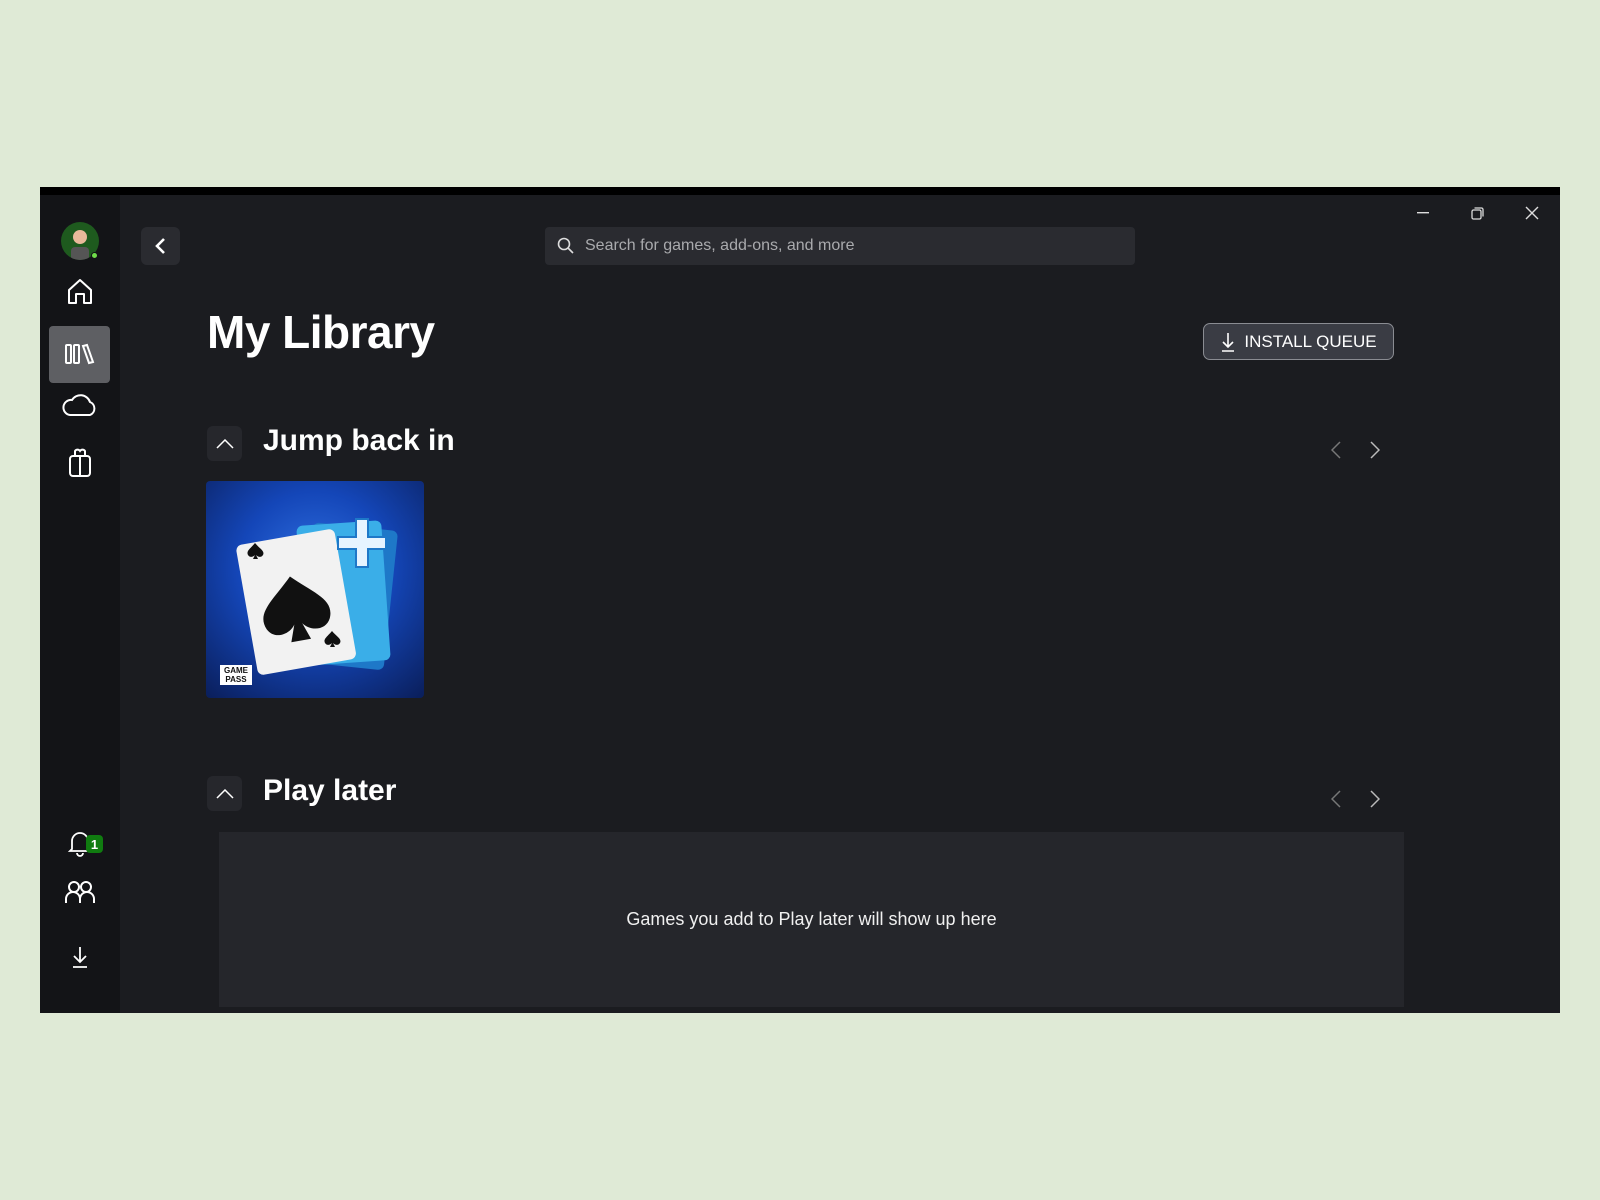 The height and width of the screenshot is (1200, 1600). Describe the element at coordinates (315, 589) in the screenshot. I see `game-tile-solitaire: GAME PASS` at that location.